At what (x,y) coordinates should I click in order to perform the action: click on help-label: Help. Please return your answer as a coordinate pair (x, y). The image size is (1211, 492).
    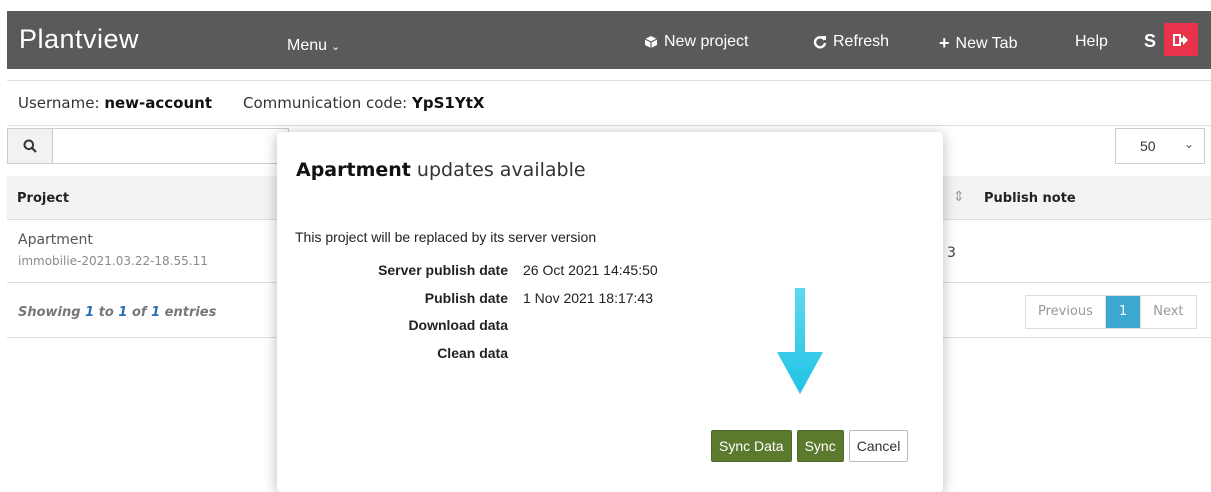
    Looking at the image, I should click on (1091, 41).